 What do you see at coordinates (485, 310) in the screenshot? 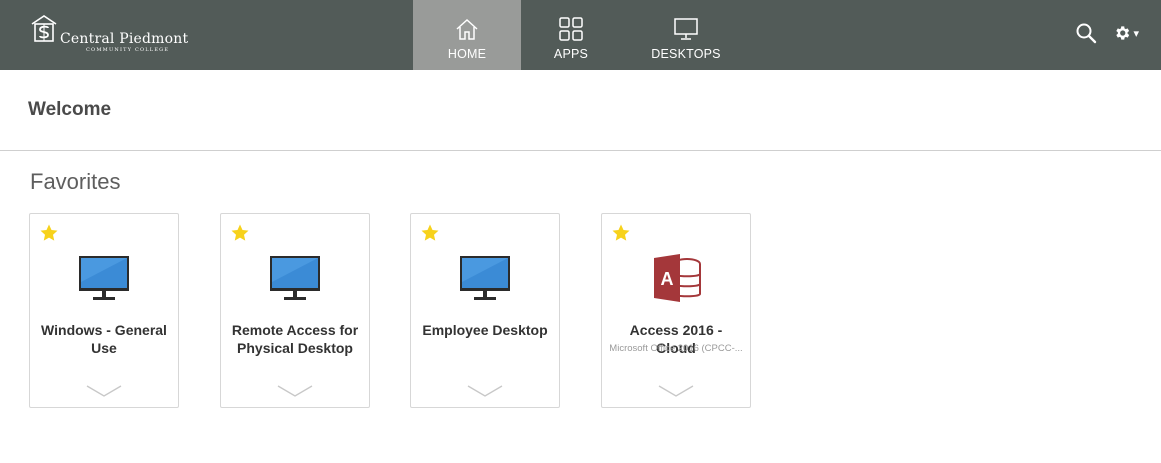
I see `favorite-card-employee-desktop: Employee Desktop` at bounding box center [485, 310].